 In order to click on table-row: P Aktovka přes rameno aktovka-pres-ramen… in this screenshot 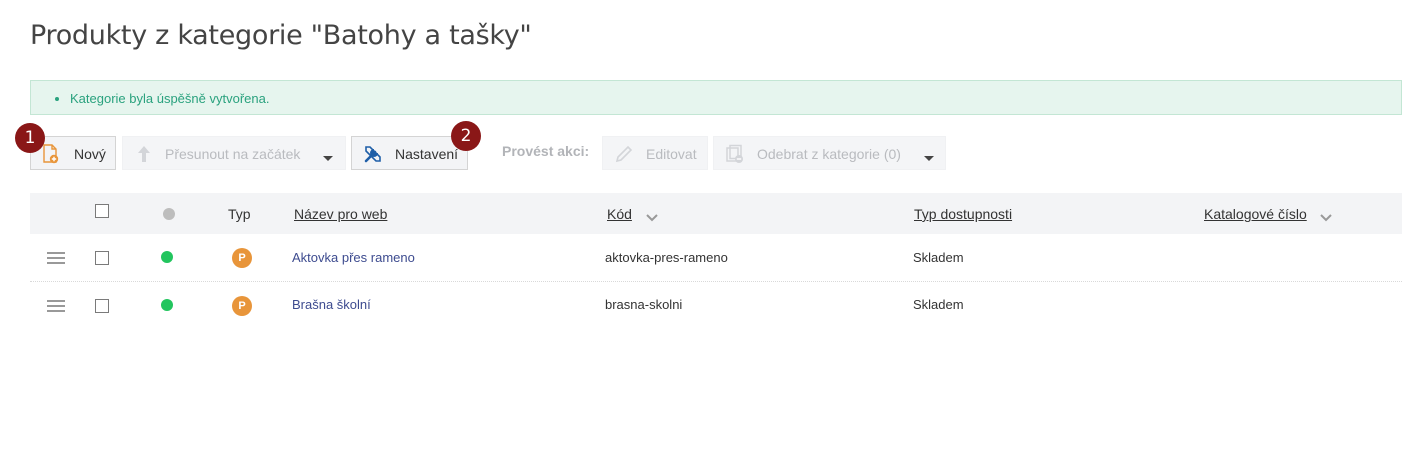, I will do `click(716, 258)`.